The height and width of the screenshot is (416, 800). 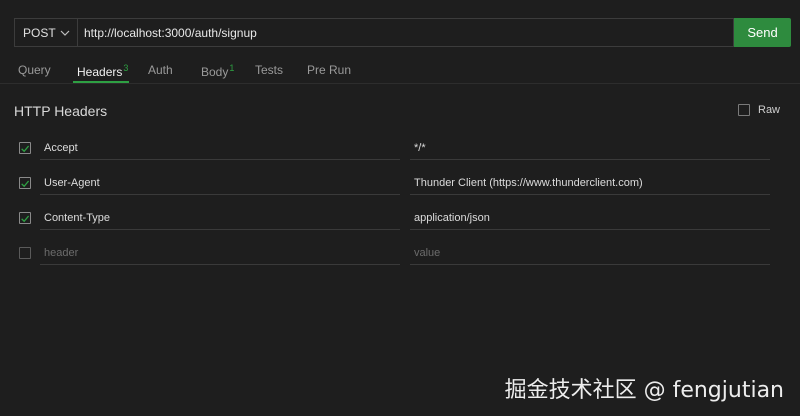 I want to click on header-key-input: Content-Type, so click(x=220, y=218).